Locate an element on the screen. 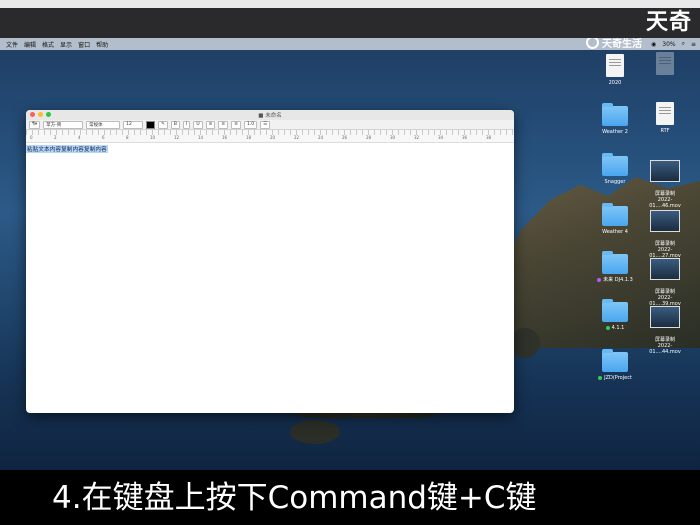  italic-button: I is located at coordinates (187, 124).